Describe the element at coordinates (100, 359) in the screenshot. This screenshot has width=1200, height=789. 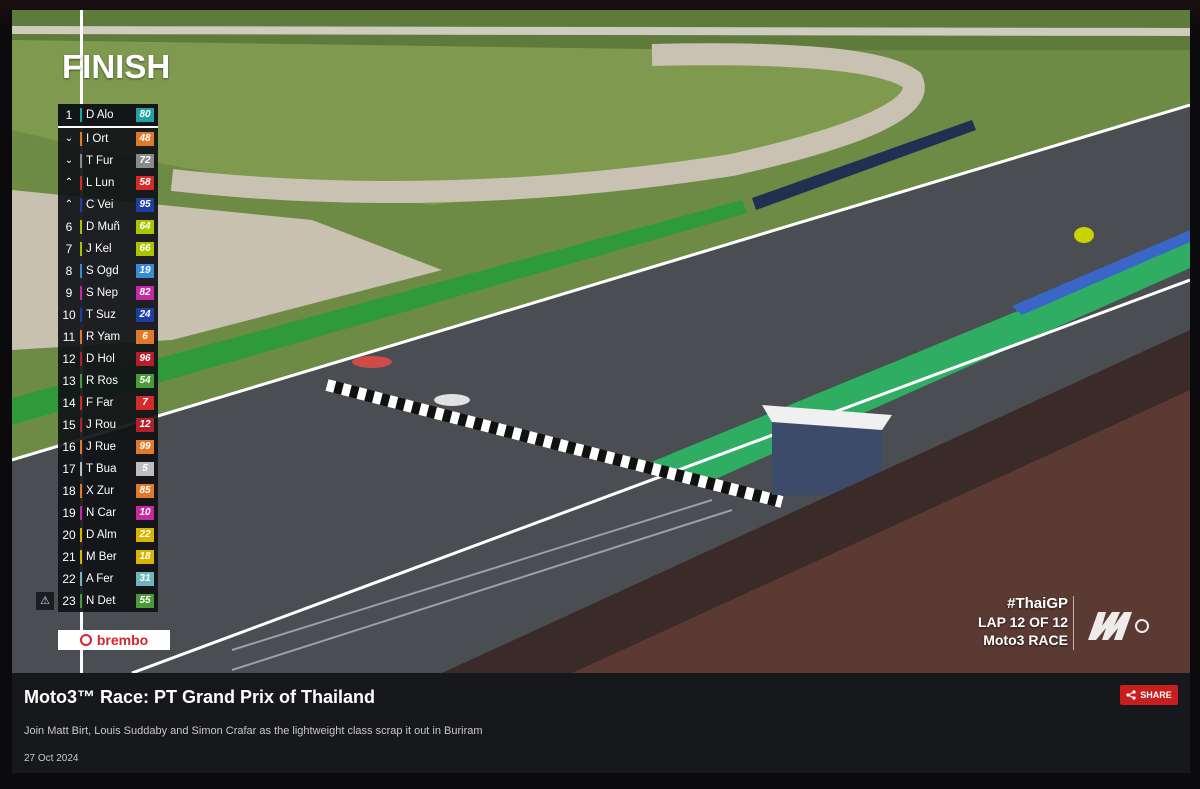
I see `rider-name: D Hol` at that location.